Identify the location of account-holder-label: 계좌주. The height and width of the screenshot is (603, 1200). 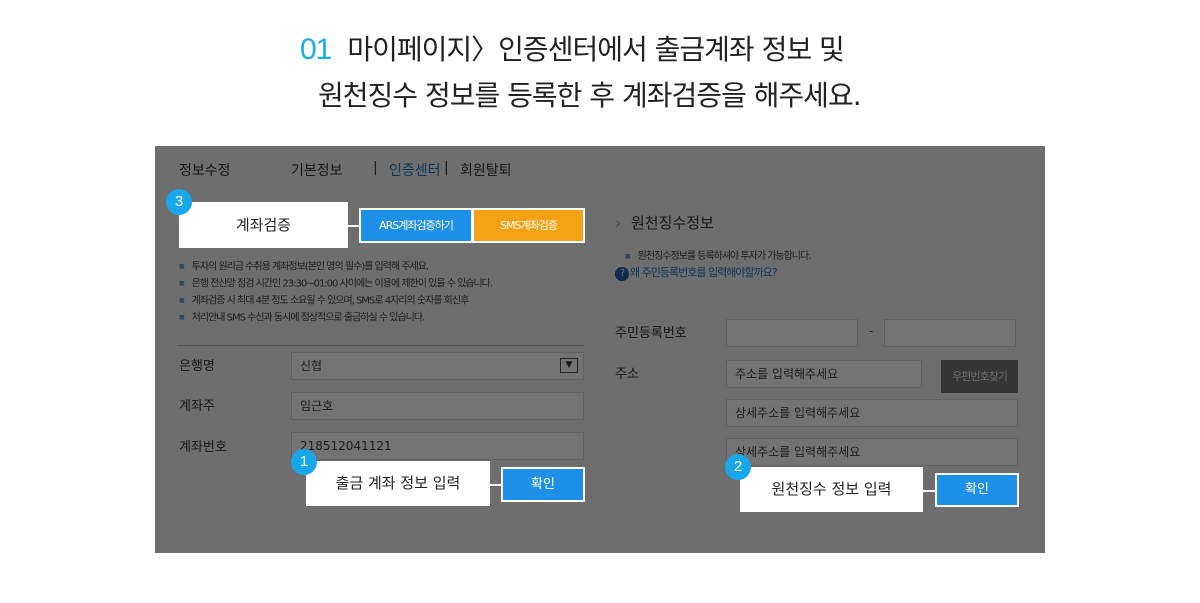
(197, 406).